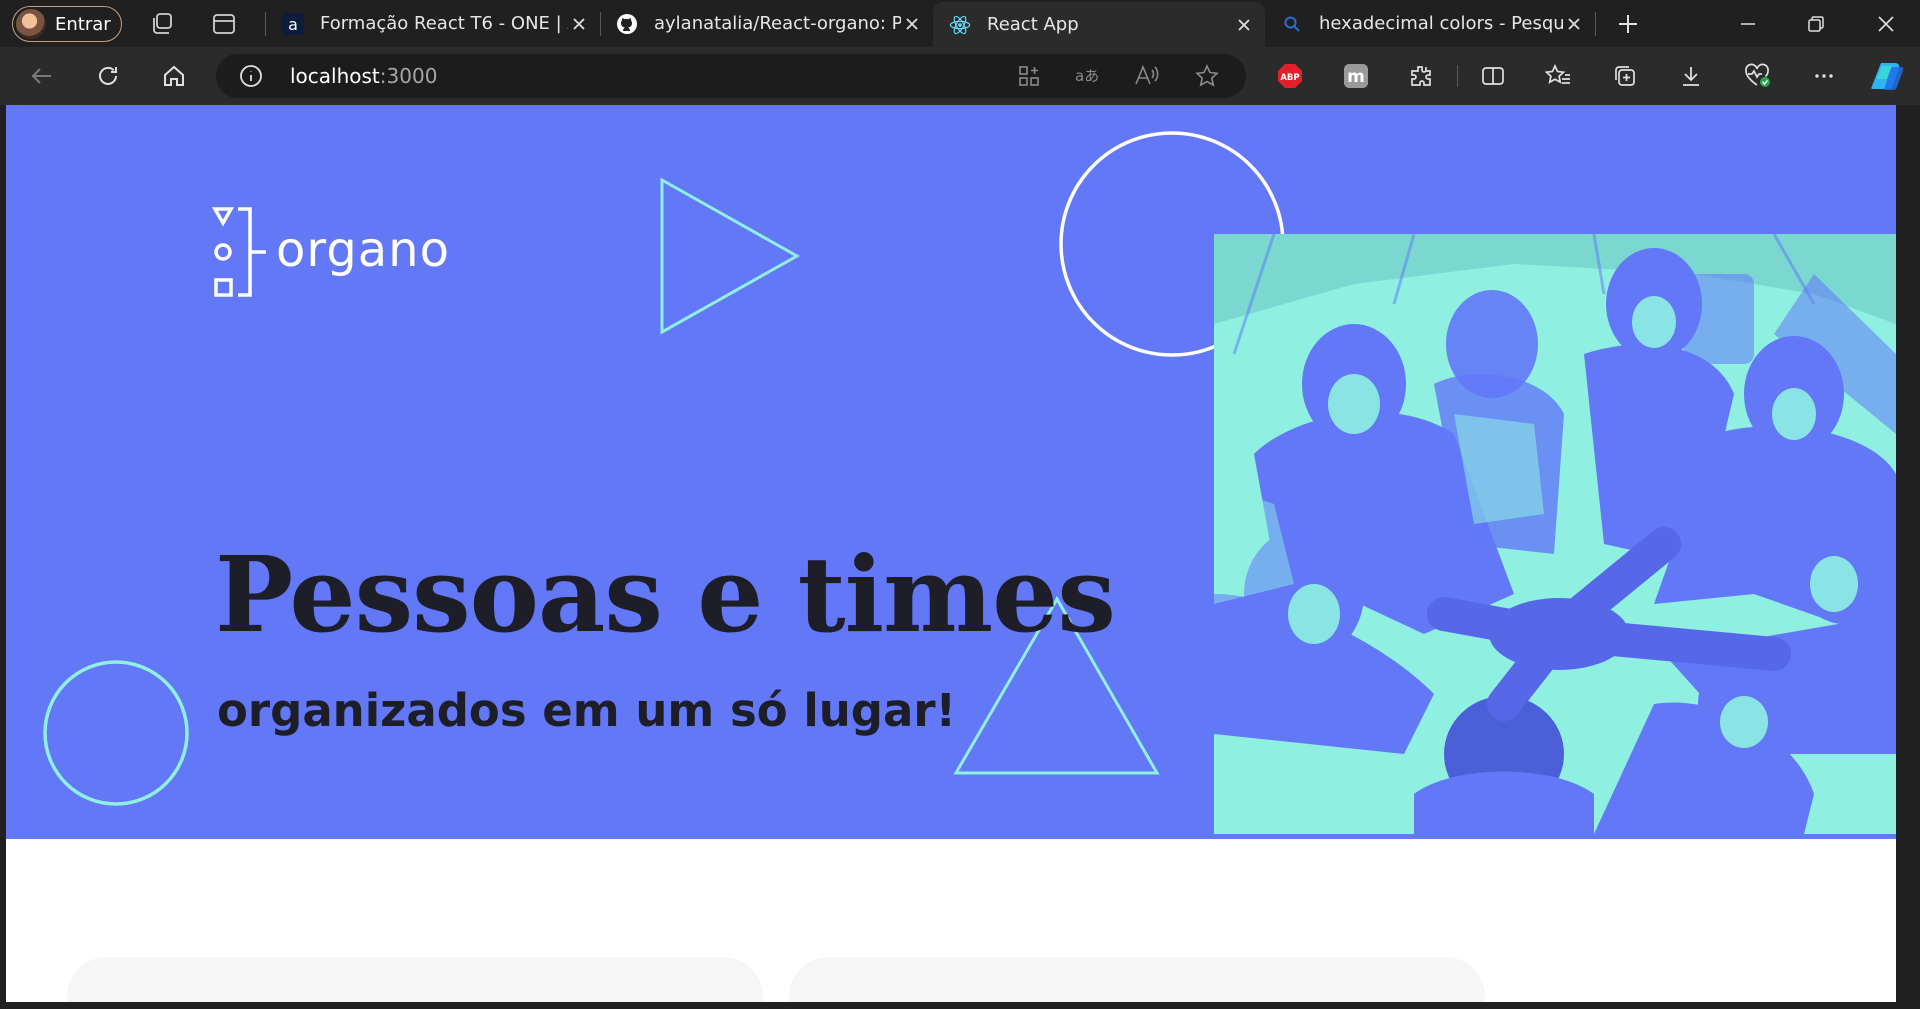  Describe the element at coordinates (1628, 24) in the screenshot. I see `new-tab-icon` at that location.